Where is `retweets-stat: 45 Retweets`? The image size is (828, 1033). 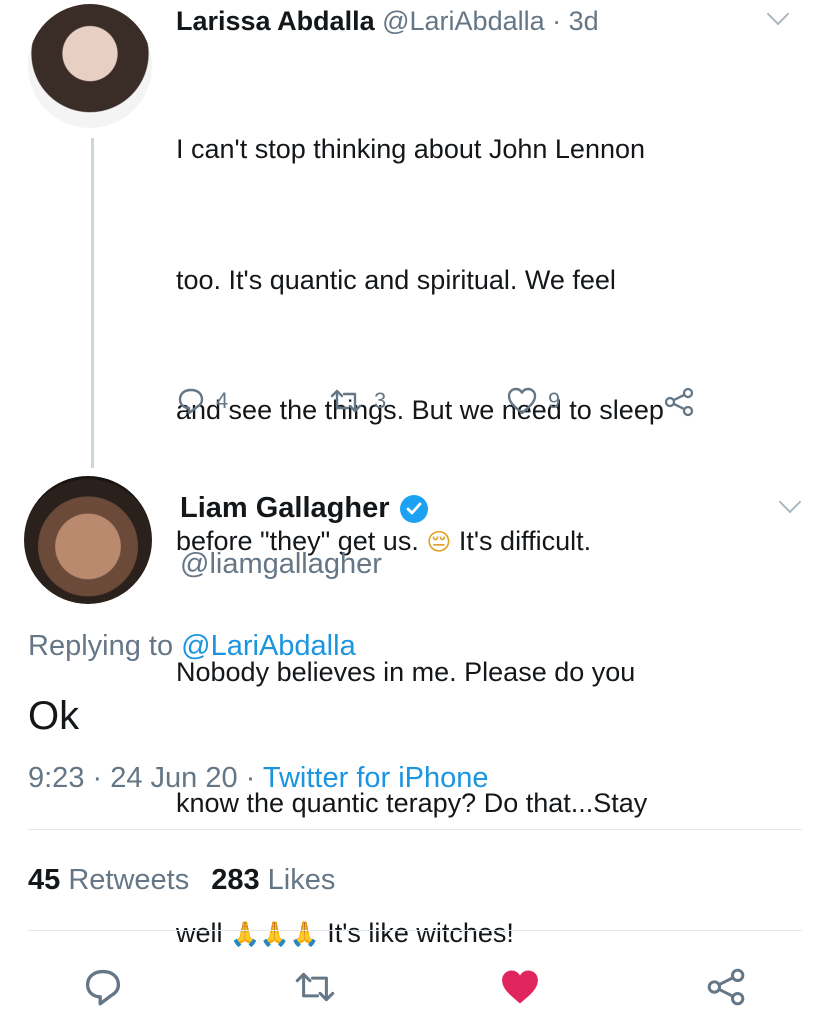
retweets-stat: 45 Retweets is located at coordinates (108, 880).